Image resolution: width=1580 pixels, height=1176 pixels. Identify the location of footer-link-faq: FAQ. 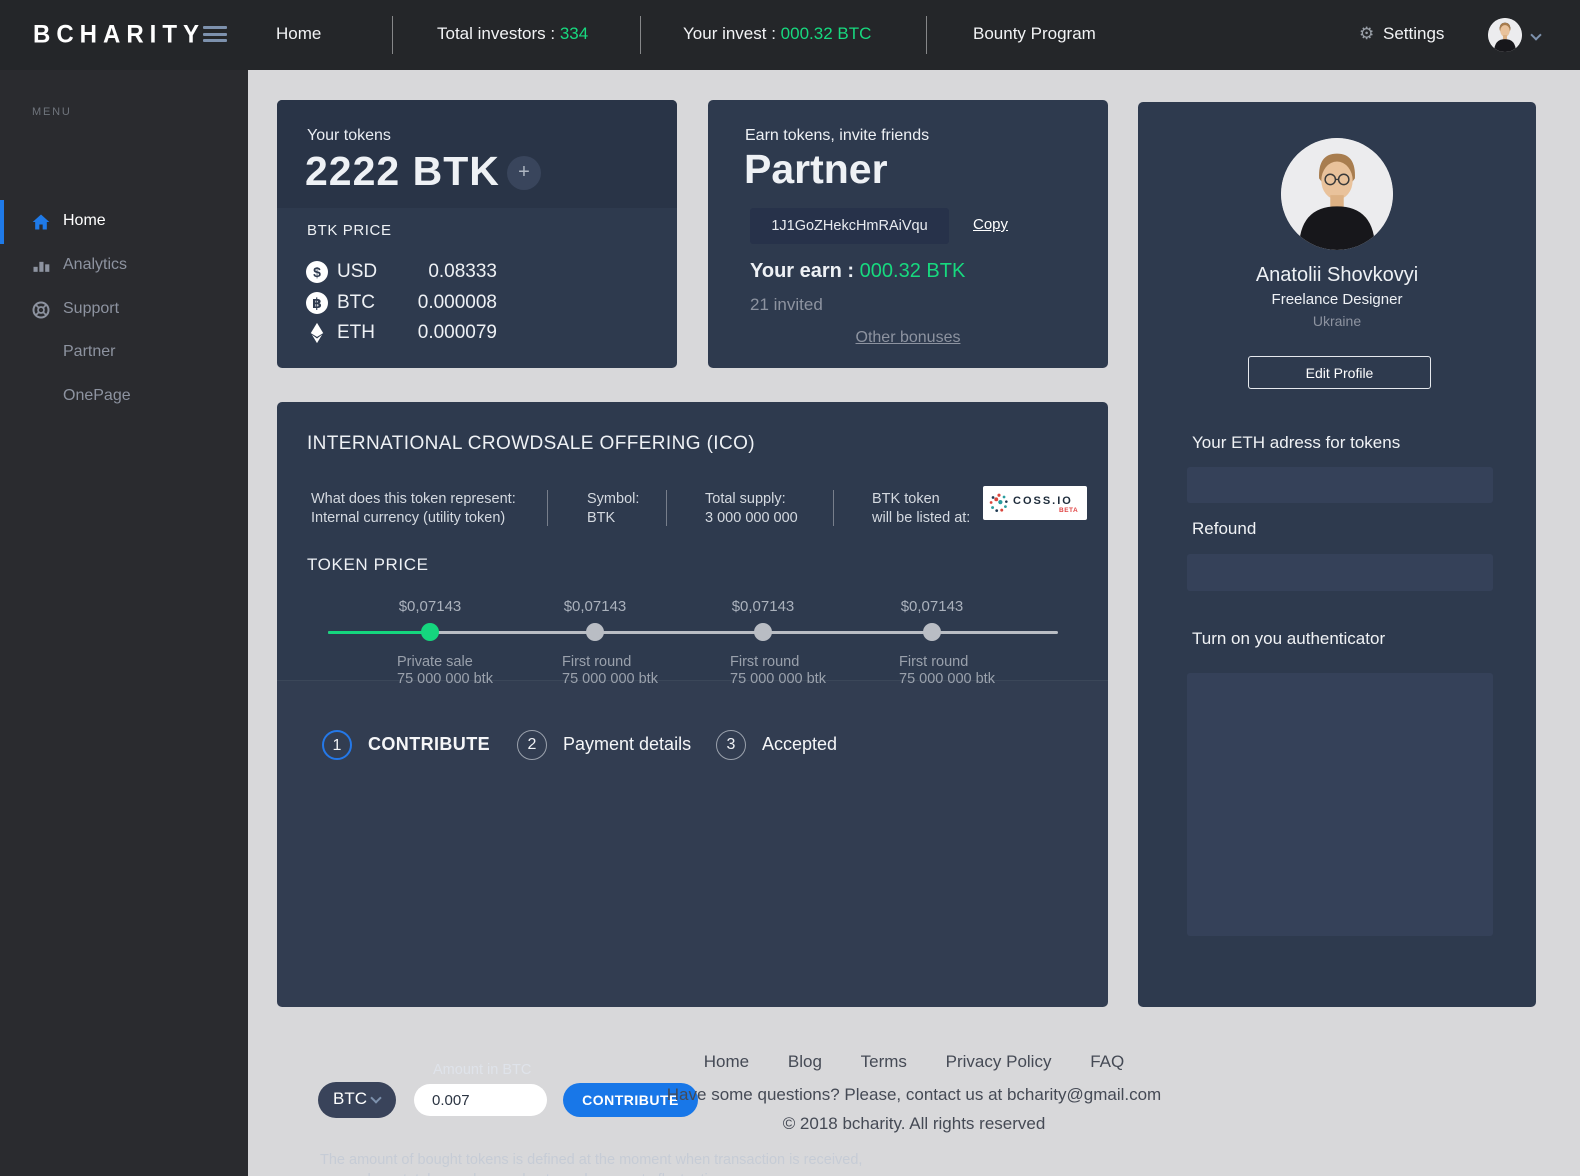
(1107, 1061).